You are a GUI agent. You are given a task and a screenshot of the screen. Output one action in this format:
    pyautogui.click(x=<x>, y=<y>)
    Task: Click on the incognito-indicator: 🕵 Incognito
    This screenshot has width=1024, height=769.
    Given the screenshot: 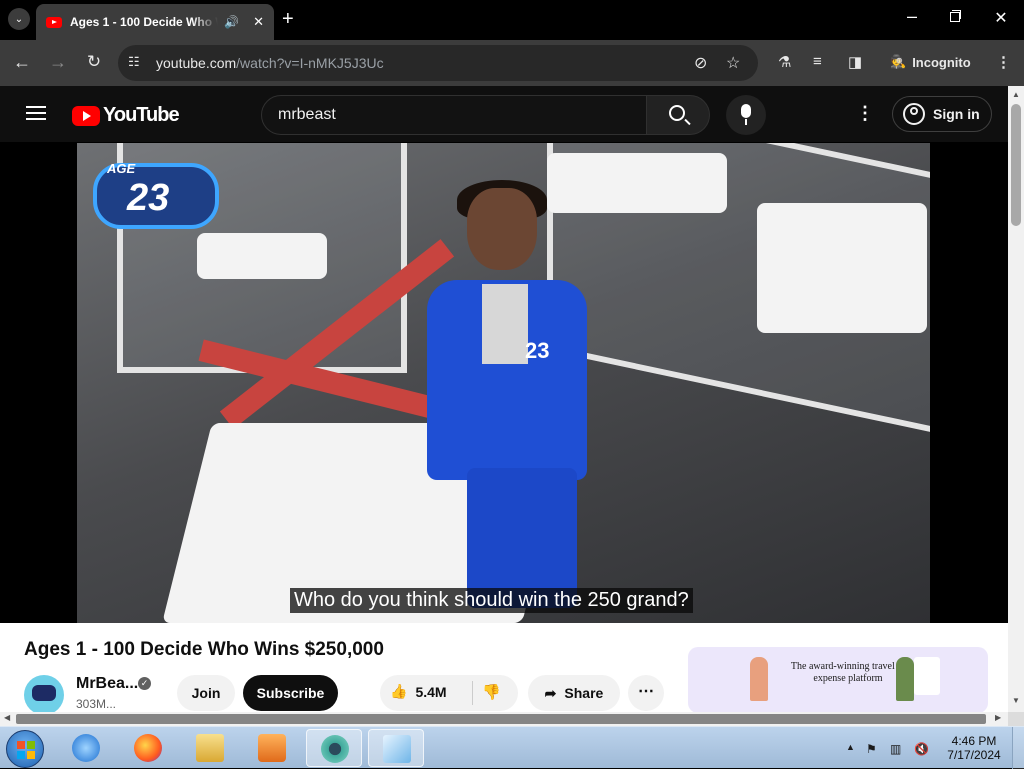 What is the action you would take?
    pyautogui.click(x=930, y=62)
    